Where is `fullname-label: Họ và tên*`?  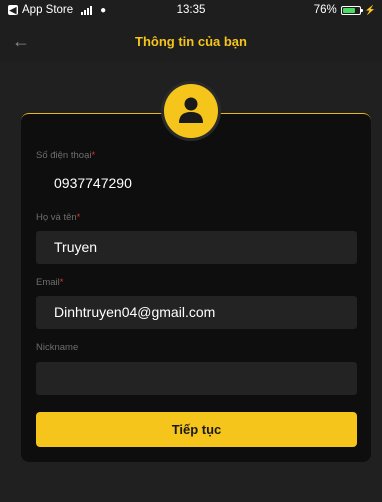
fullname-label: Họ và tên* is located at coordinates (58, 217).